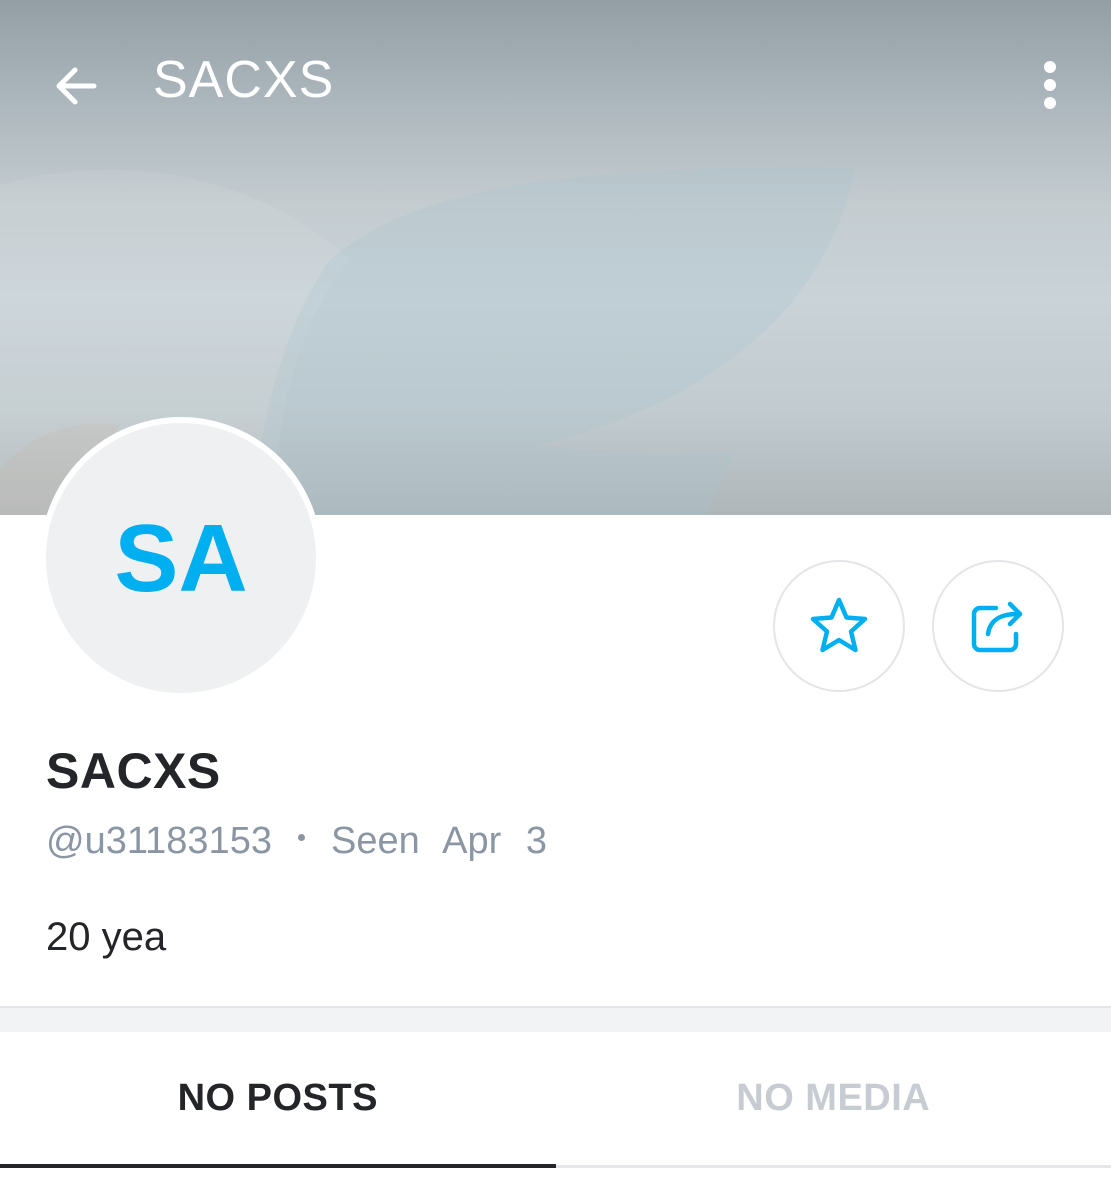  I want to click on more-vertical-icon, so click(1050, 85).